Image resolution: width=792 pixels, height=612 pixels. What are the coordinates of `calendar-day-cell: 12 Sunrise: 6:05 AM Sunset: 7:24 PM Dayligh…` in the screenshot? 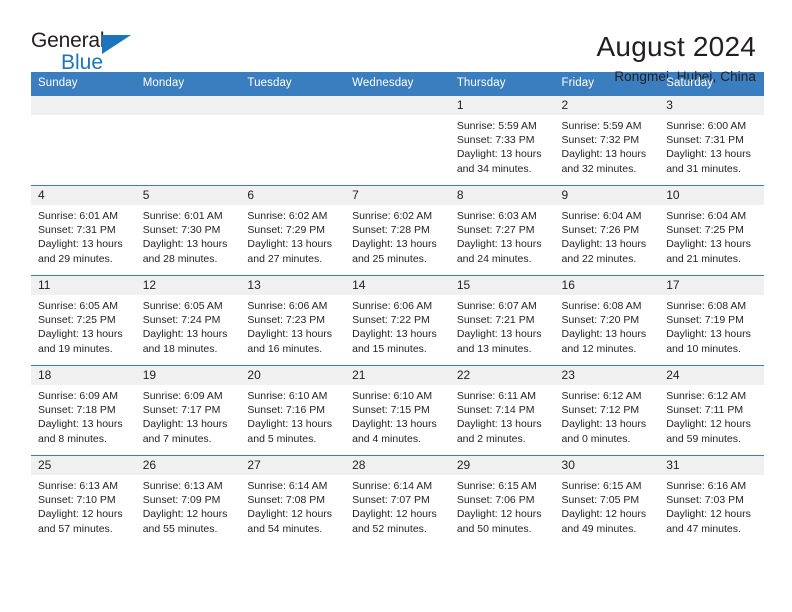 It's located at (188, 320).